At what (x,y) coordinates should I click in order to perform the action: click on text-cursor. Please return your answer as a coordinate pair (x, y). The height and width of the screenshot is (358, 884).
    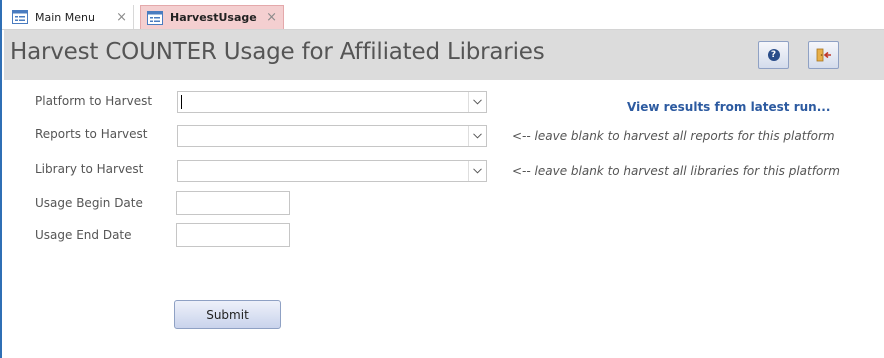
    Looking at the image, I should click on (181, 102).